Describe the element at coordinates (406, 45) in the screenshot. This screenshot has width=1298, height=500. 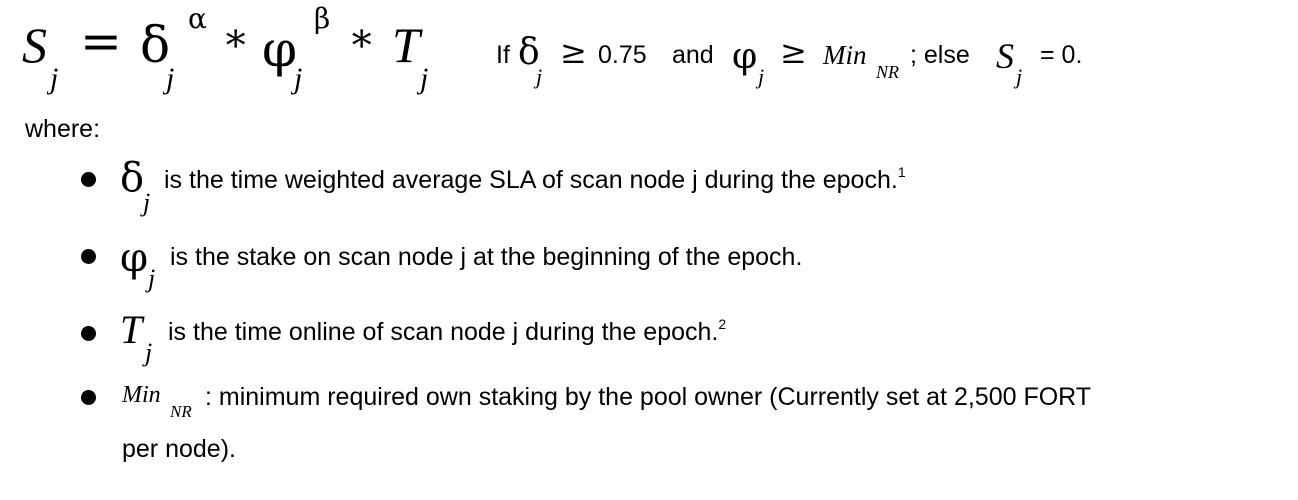
I see `formula-T: T` at that location.